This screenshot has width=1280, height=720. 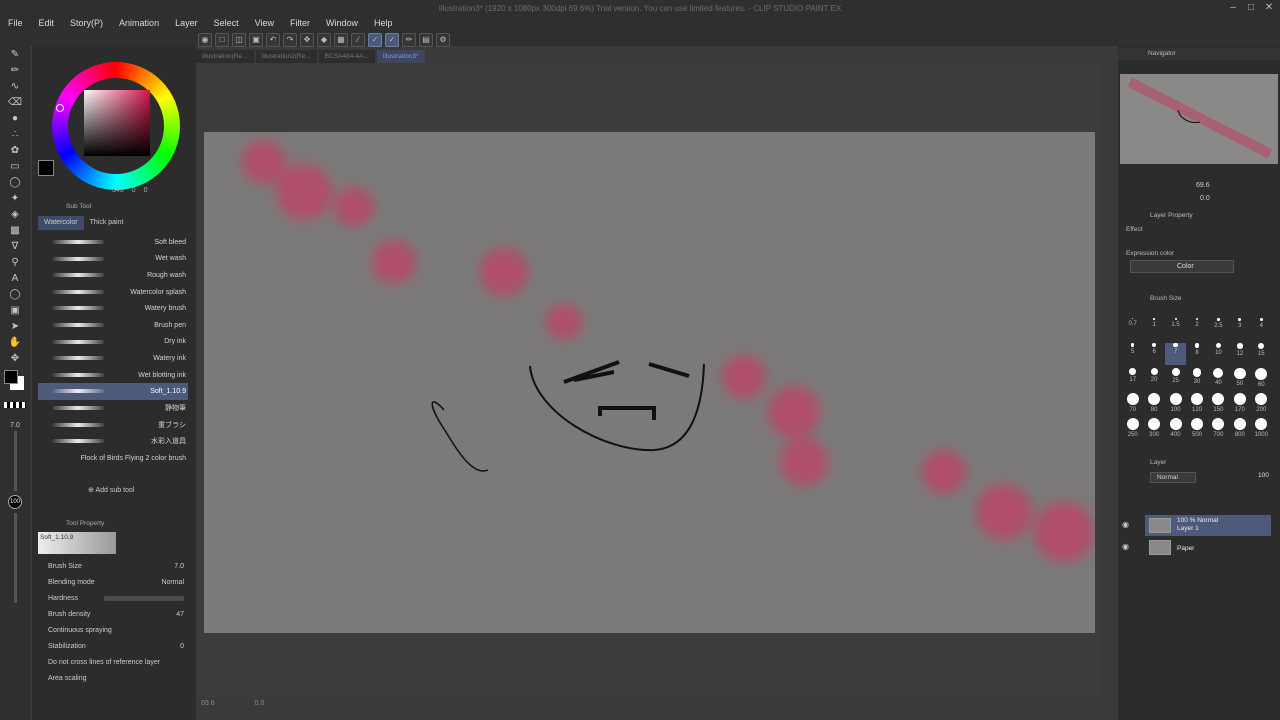 What do you see at coordinates (1132, 404) in the screenshot?
I see `brush-size-cell: 70` at bounding box center [1132, 404].